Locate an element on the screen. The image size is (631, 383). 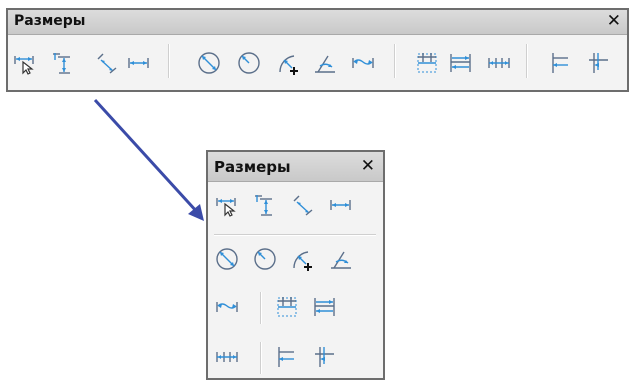
pointer-arrow is located at coordinates (148, 159).